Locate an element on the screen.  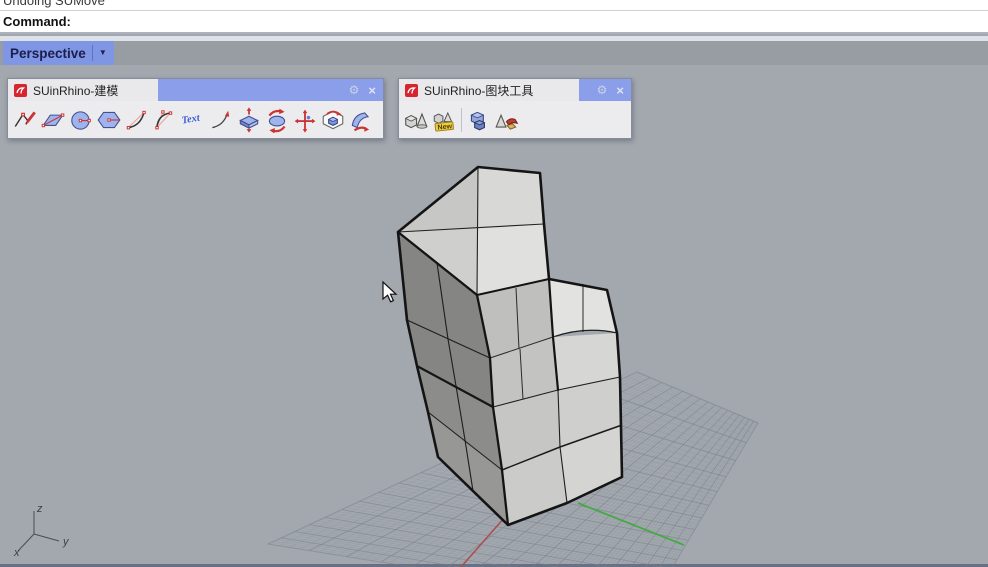
tangent-arc-tool-button is located at coordinates (221, 120).